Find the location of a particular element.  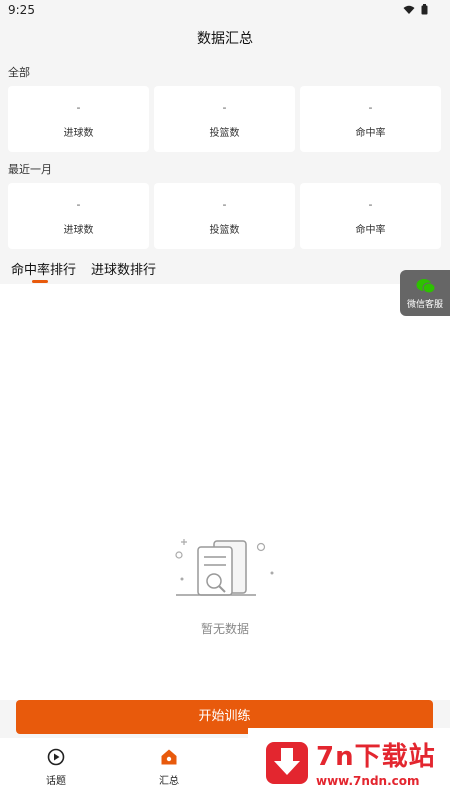

active-tab-indicator is located at coordinates (40, 281).